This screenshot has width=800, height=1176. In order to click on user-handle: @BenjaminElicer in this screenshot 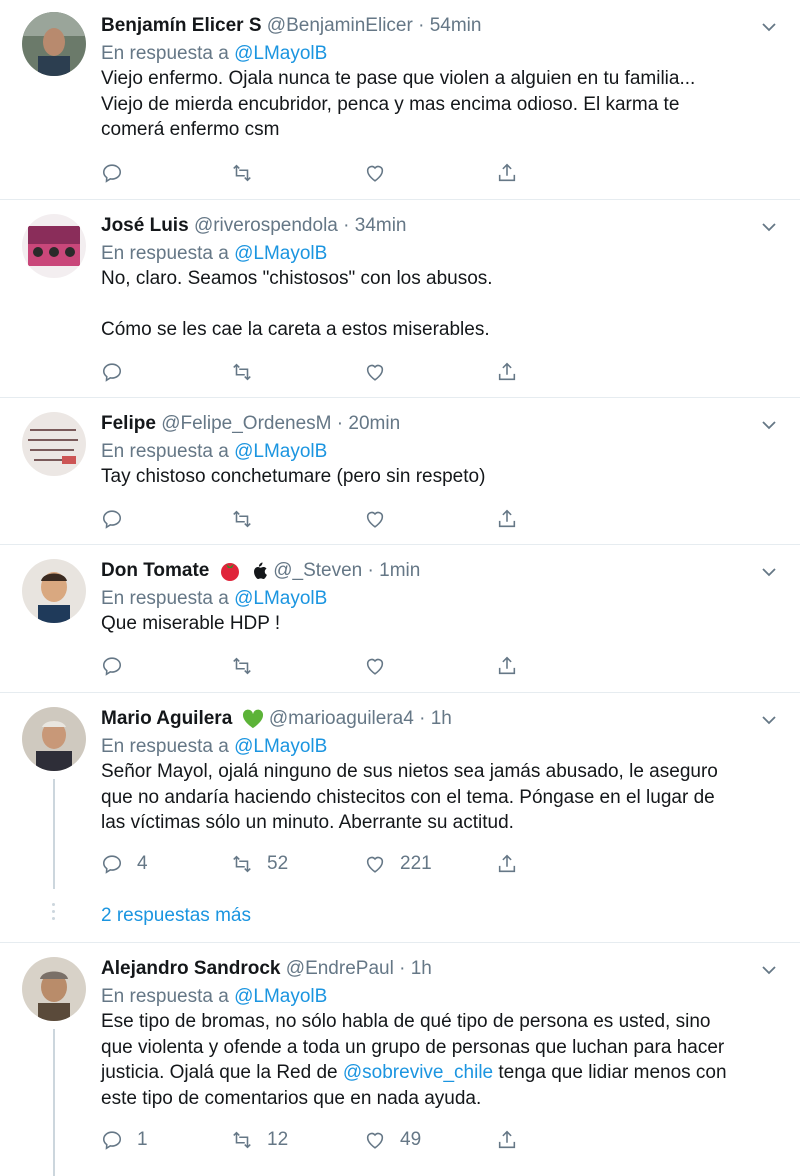, I will do `click(340, 25)`.